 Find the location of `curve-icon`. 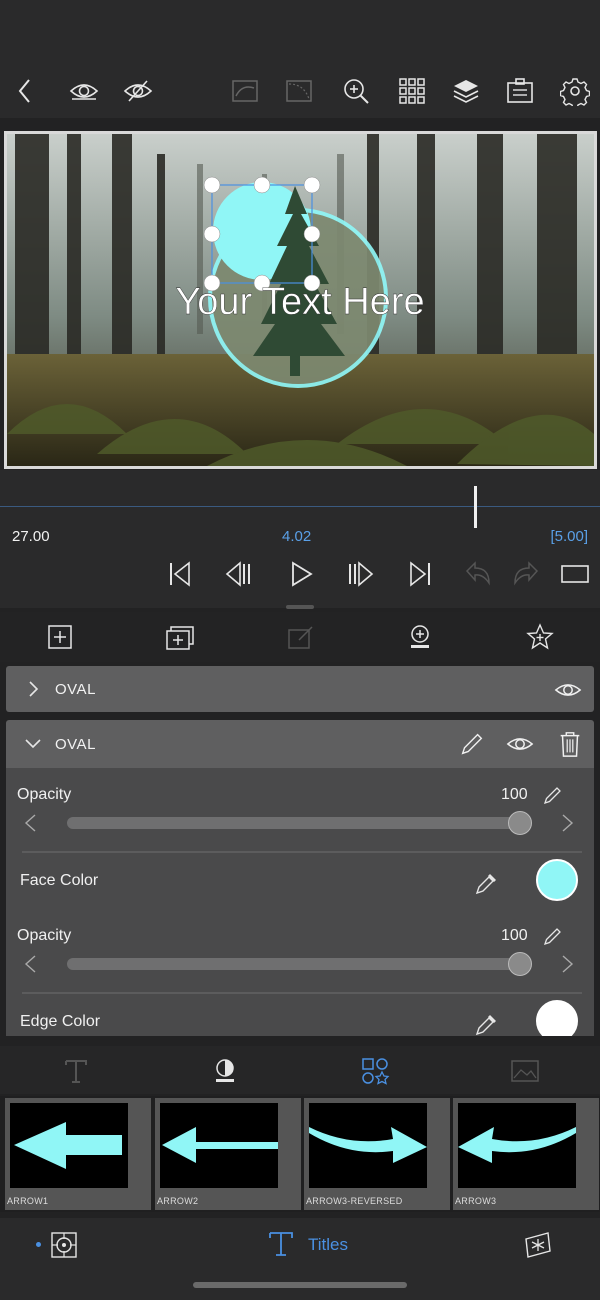

curve-icon is located at coordinates (299, 91).